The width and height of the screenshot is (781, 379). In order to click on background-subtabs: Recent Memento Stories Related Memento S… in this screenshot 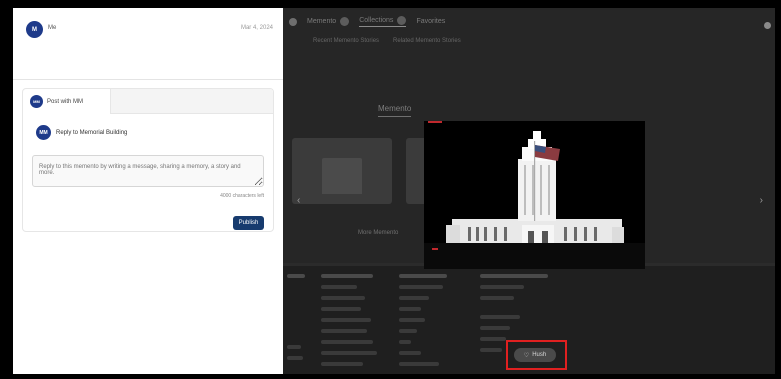, I will do `click(387, 41)`.